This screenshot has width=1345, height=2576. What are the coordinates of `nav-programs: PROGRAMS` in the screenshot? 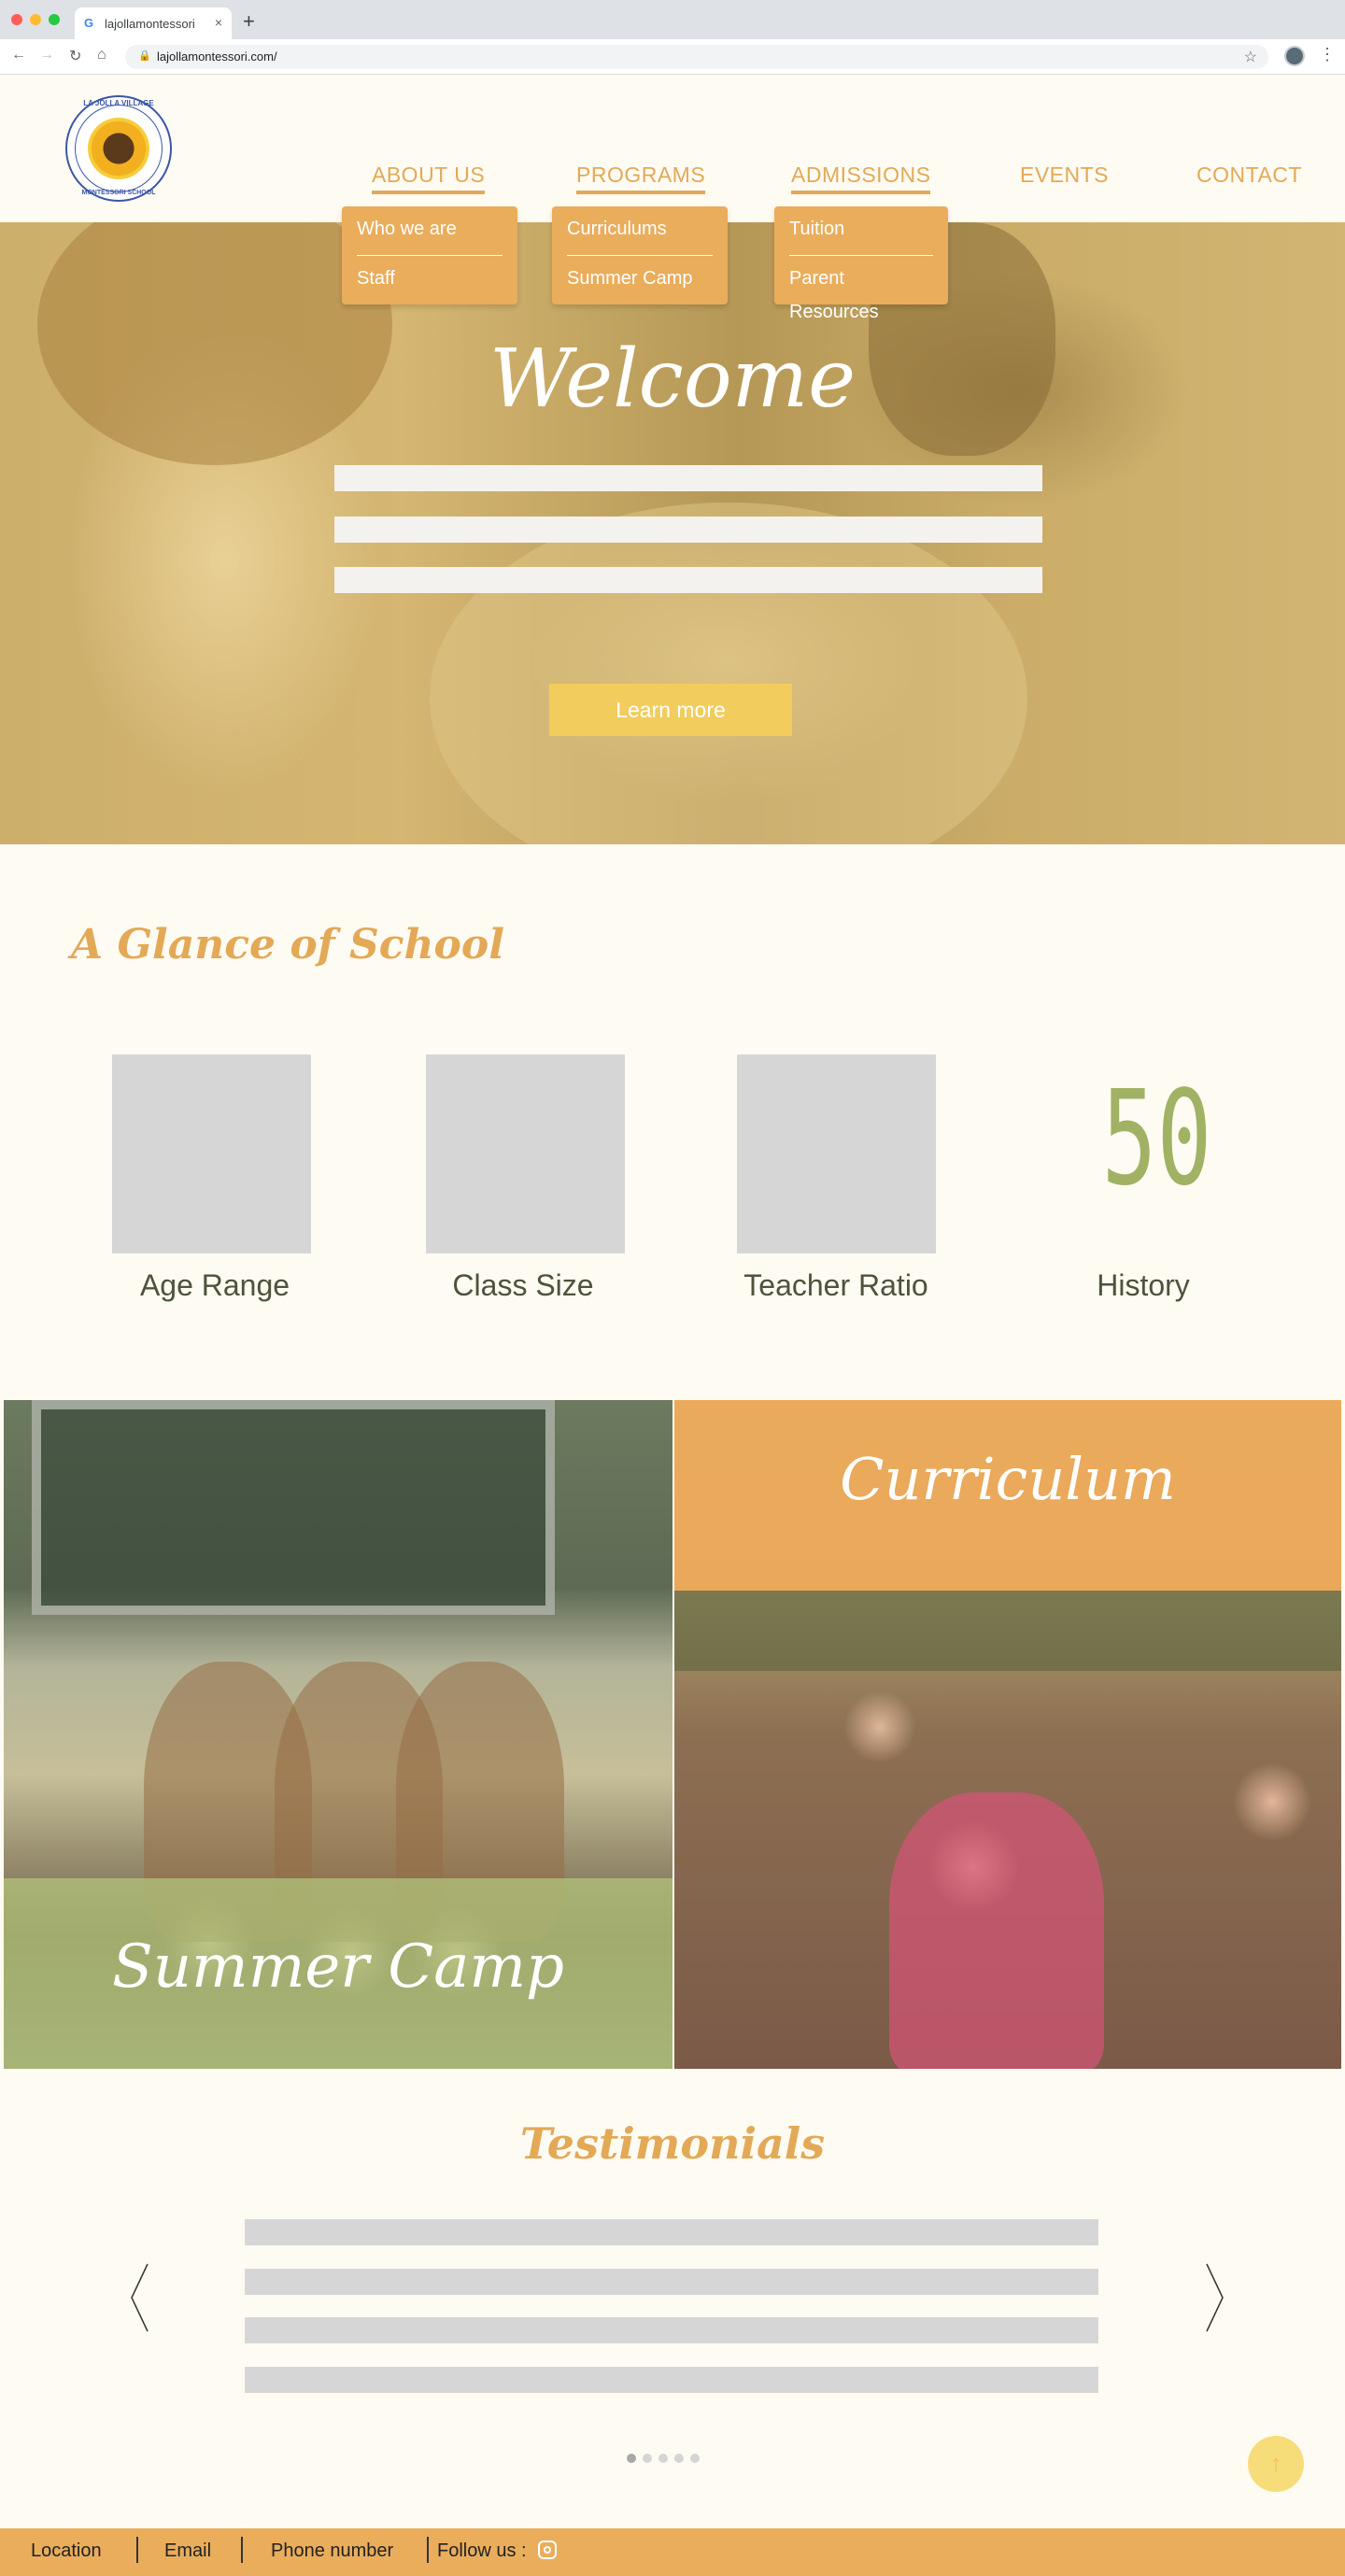 It's located at (641, 178).